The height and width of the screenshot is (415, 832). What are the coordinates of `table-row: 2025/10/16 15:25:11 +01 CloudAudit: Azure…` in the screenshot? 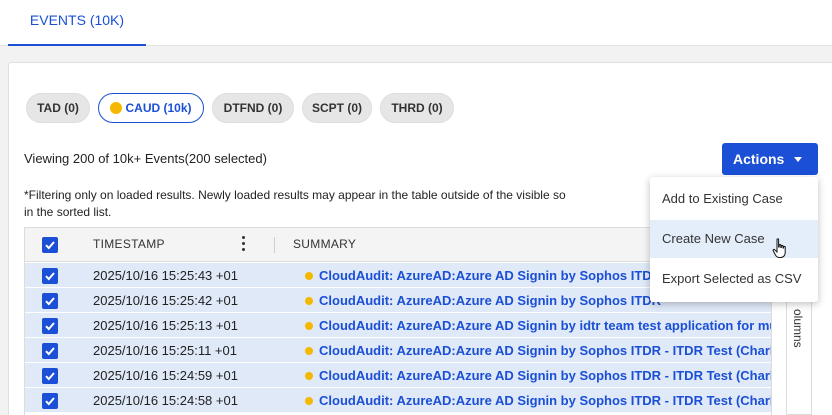 It's located at (398, 350).